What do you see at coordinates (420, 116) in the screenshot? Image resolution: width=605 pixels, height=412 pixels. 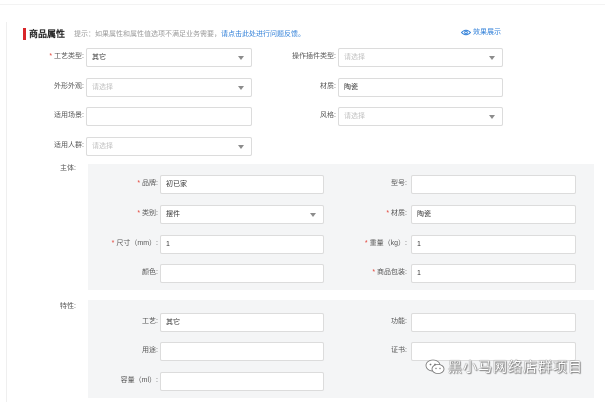 I see `style-select: 请选择` at bounding box center [420, 116].